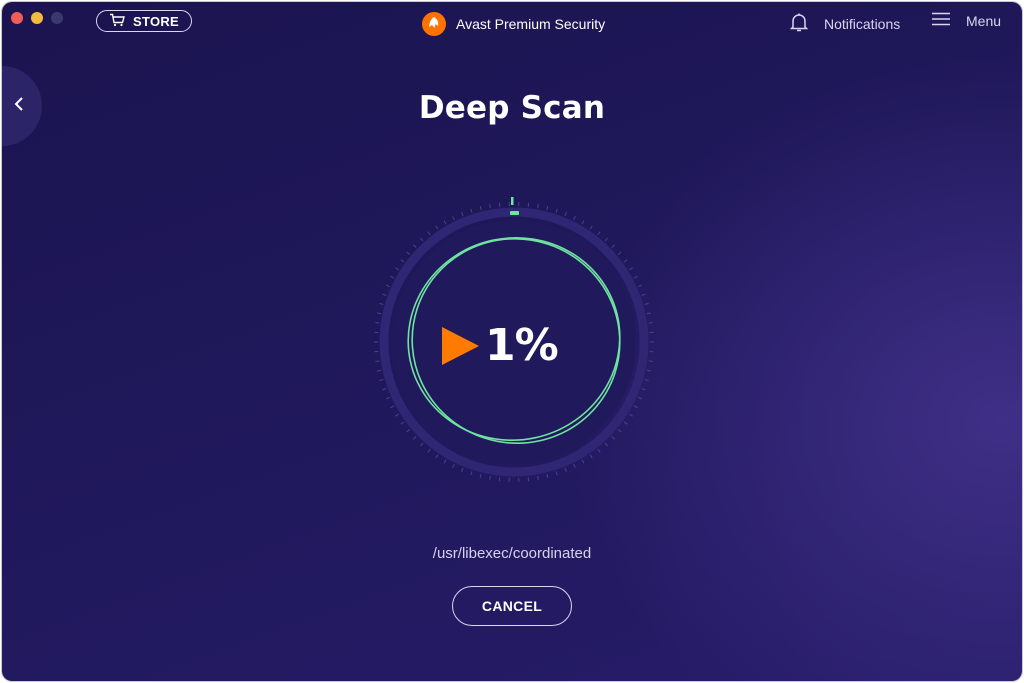  I want to click on app-title-text: Avast Premium Security, so click(531, 24).